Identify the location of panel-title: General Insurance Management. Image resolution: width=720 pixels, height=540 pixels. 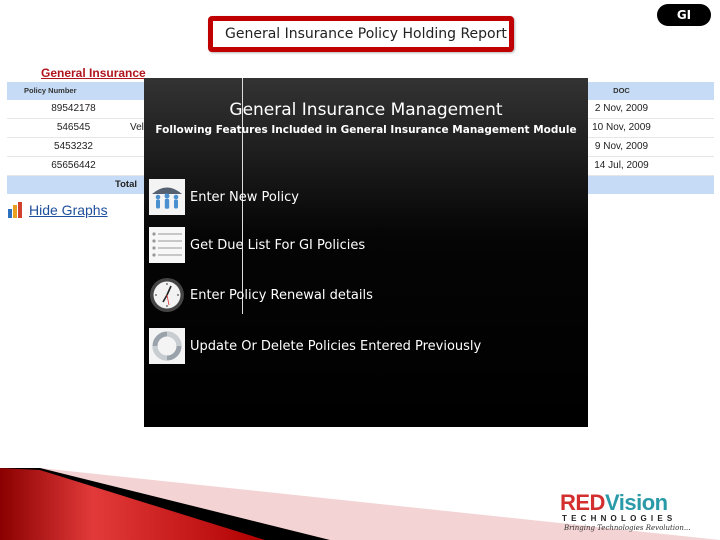
(366, 110).